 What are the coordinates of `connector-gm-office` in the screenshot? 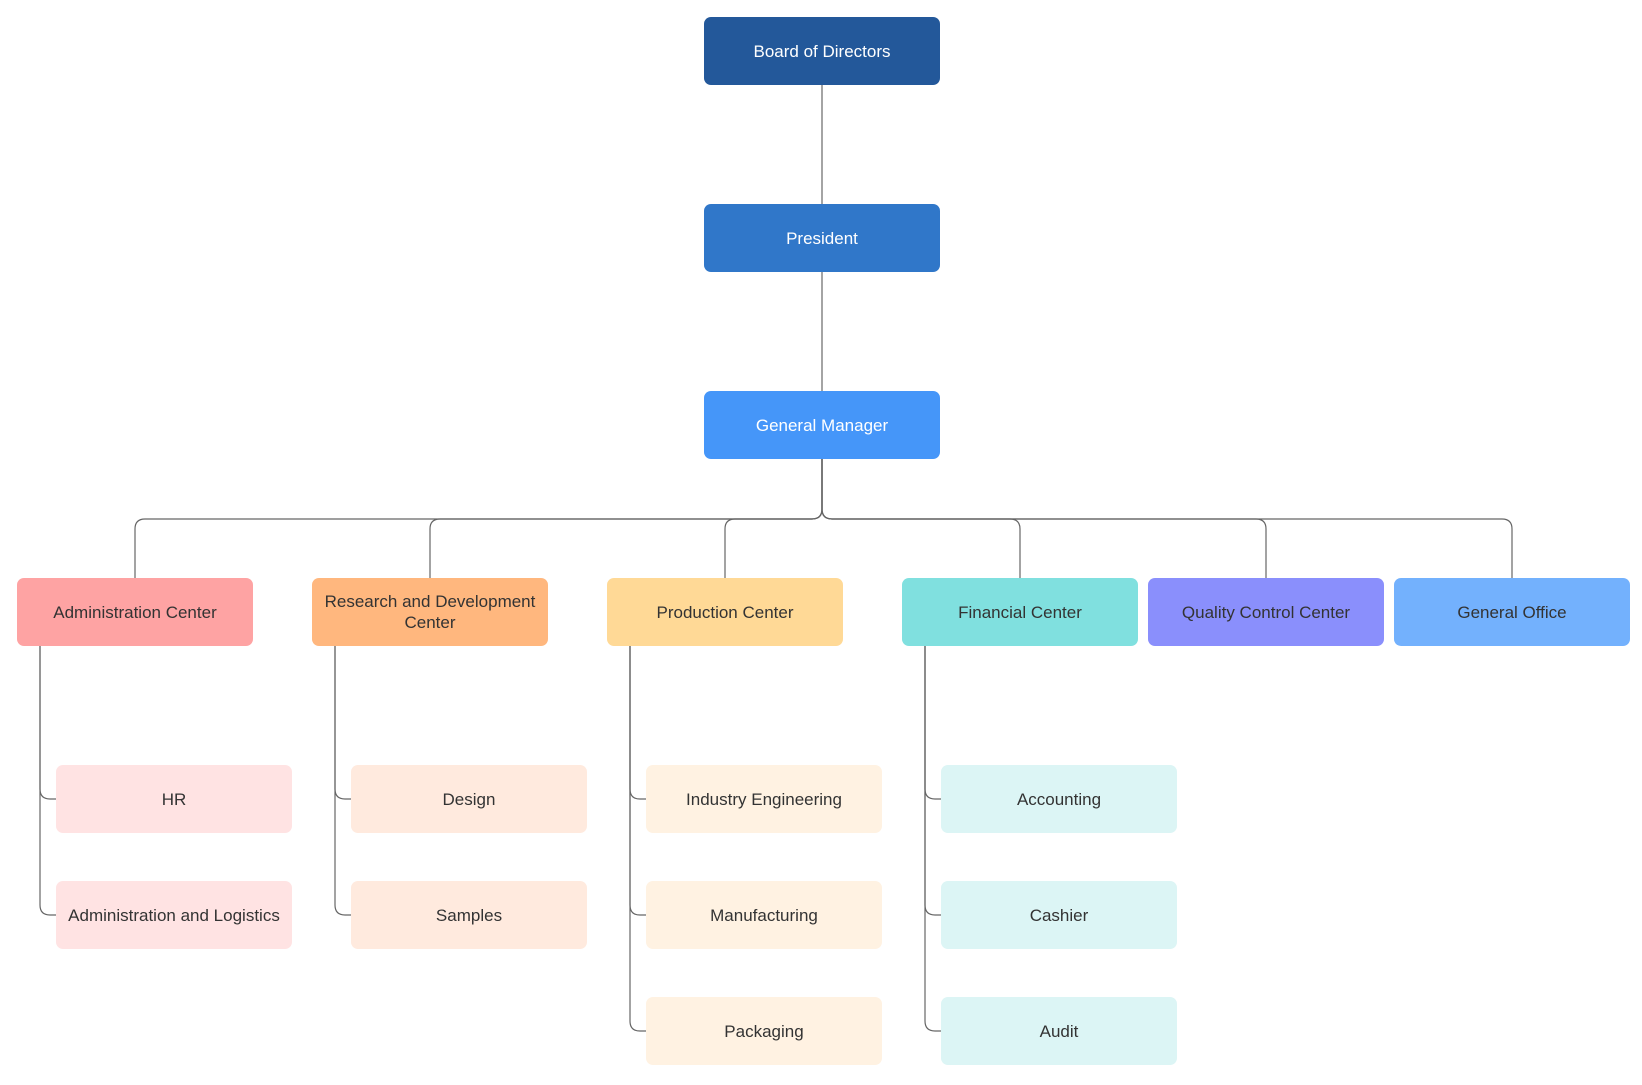 It's located at (1167, 518).